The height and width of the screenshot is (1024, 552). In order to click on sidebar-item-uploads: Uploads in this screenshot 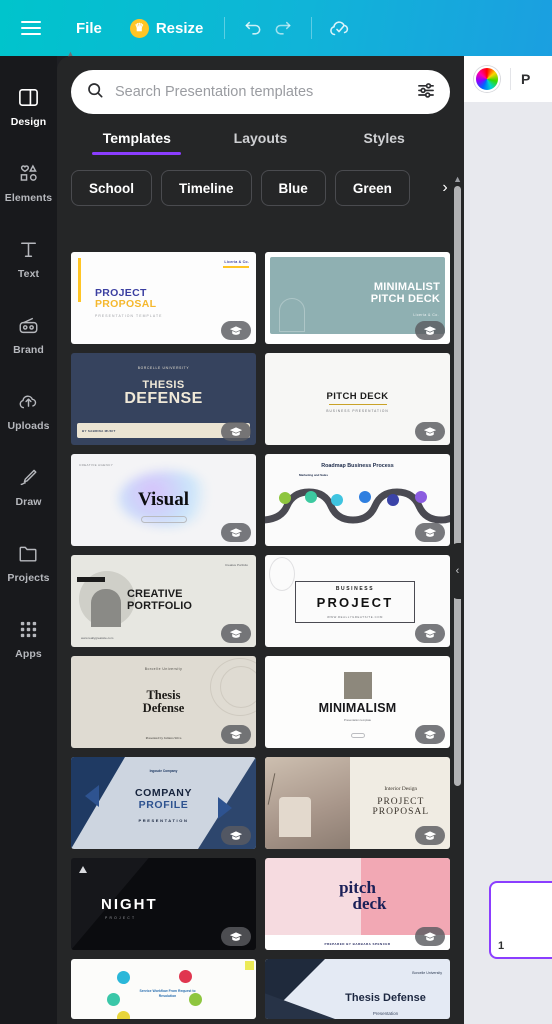, I will do `click(28, 410)`.